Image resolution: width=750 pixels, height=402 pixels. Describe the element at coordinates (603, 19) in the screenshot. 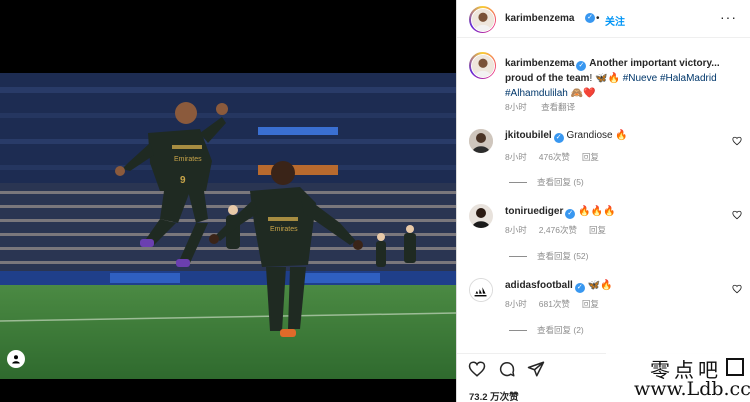

I see `post-header: karimbenzema ✓ • 关注 ···` at that location.